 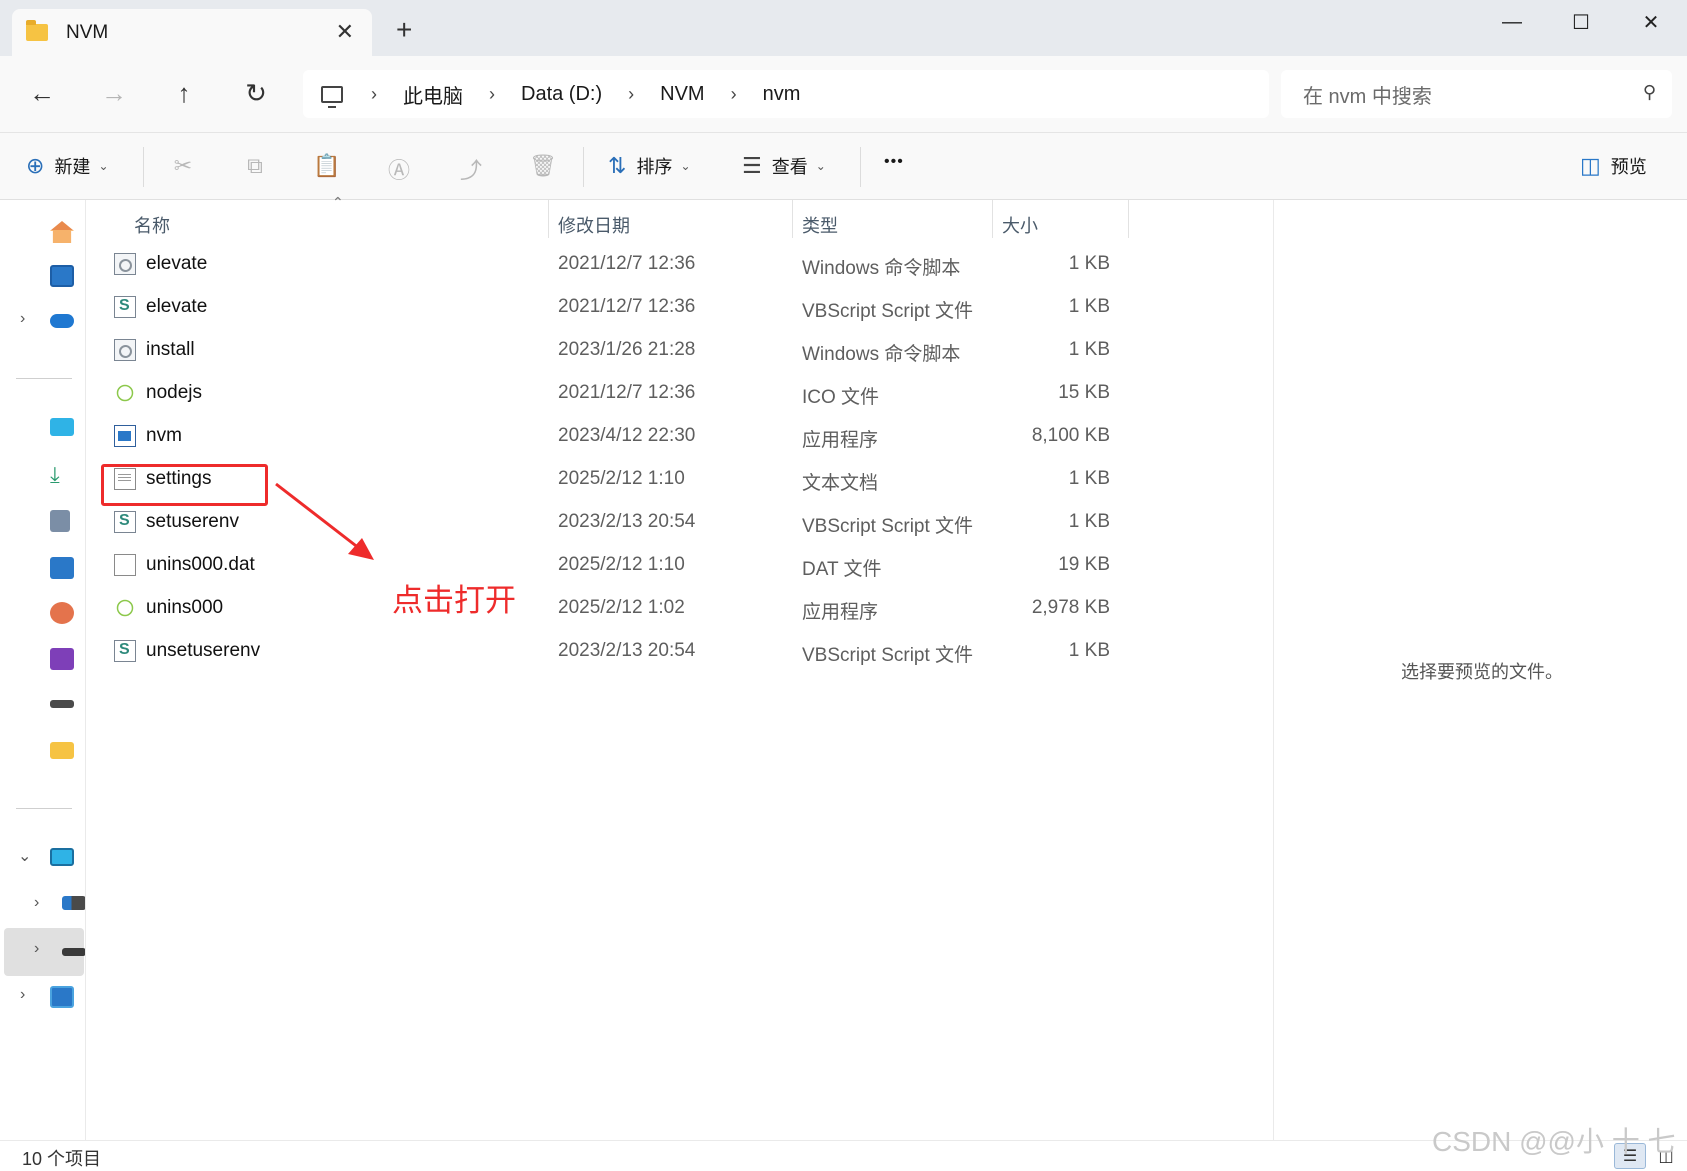 What do you see at coordinates (471, 169) in the screenshot?
I see `share-icon: ⤴` at bounding box center [471, 169].